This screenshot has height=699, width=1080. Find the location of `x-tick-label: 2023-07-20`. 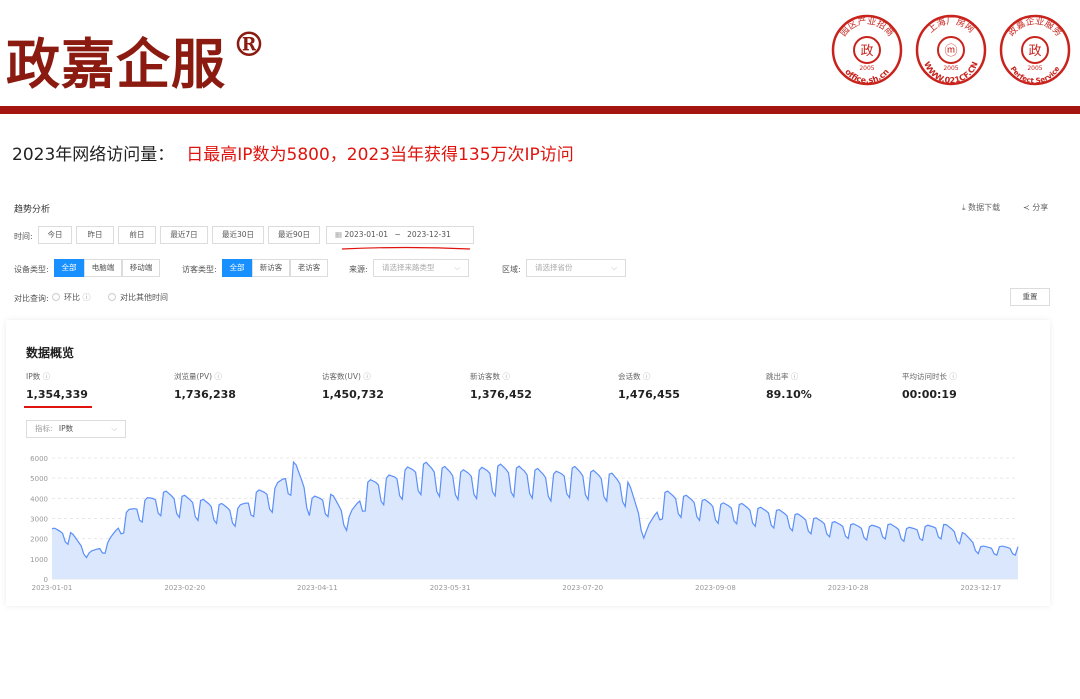

x-tick-label: 2023-07-20 is located at coordinates (582, 588).